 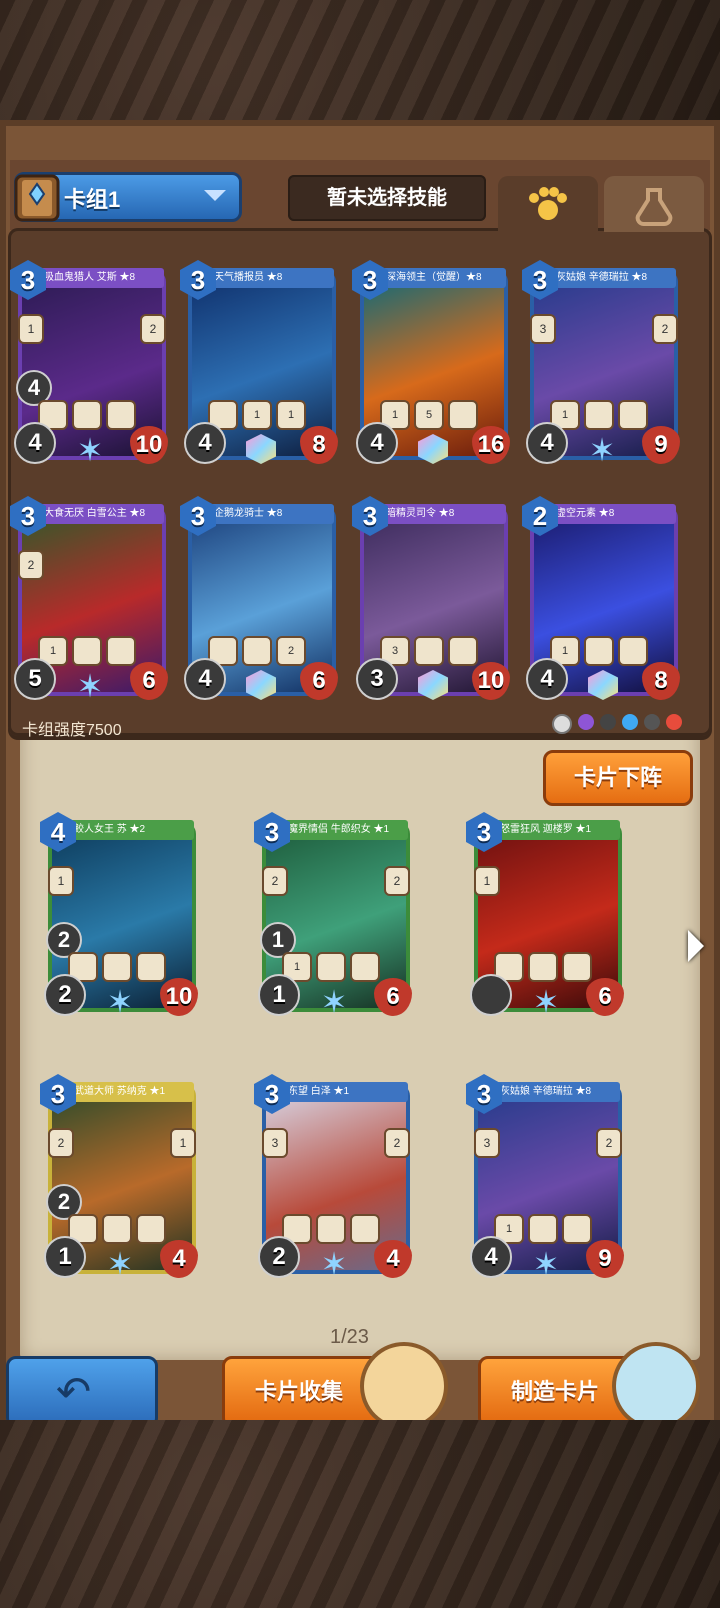 What do you see at coordinates (38, 198) in the screenshot?
I see `deck-book-icon` at bounding box center [38, 198].